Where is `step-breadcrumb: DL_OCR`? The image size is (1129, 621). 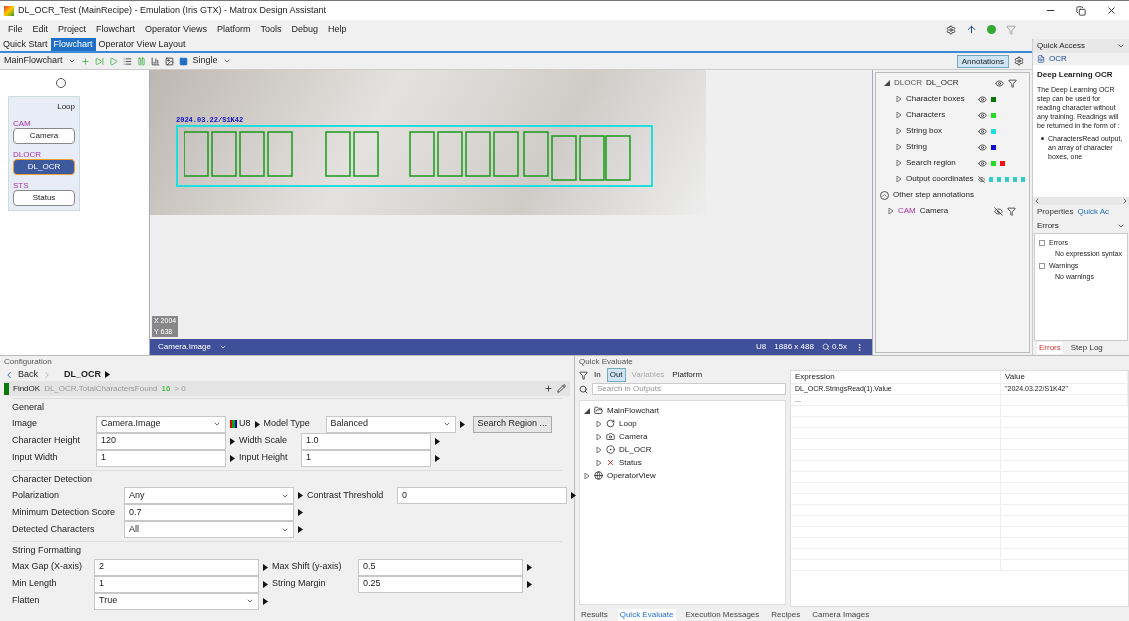 step-breadcrumb: DL_OCR is located at coordinates (83, 374).